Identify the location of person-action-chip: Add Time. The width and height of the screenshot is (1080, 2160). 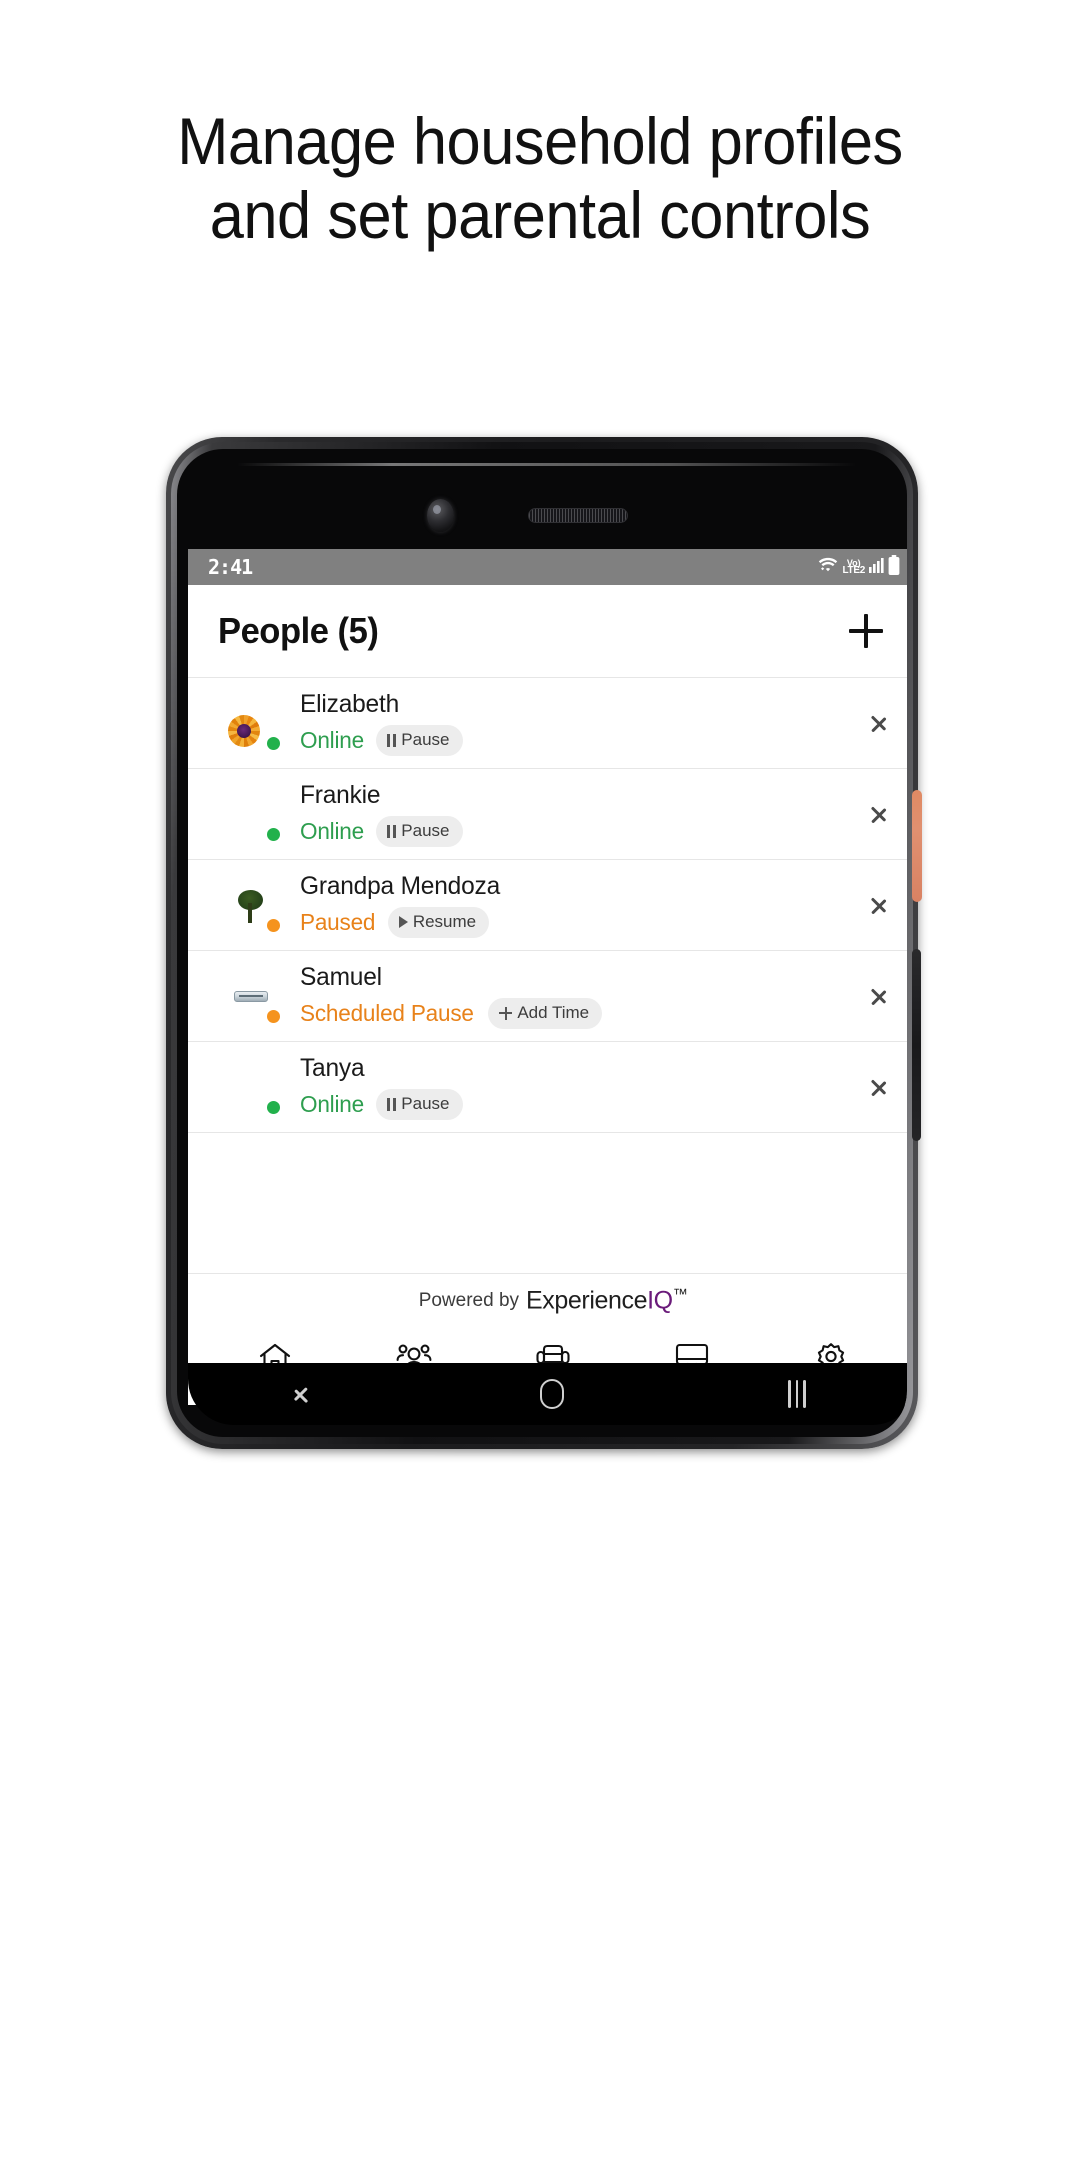
(545, 1013).